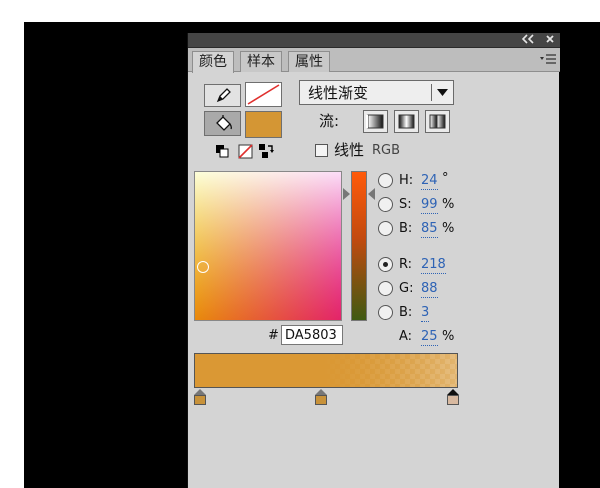  I want to click on blue-label: B:, so click(406, 312).